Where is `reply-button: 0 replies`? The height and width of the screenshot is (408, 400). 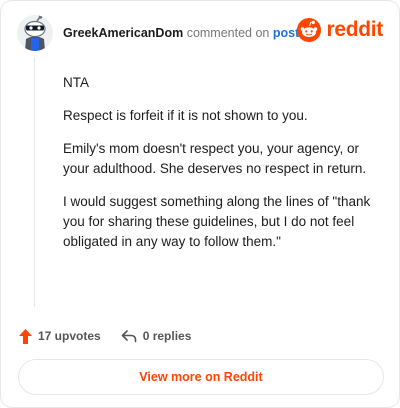 reply-button: 0 replies is located at coordinates (156, 336).